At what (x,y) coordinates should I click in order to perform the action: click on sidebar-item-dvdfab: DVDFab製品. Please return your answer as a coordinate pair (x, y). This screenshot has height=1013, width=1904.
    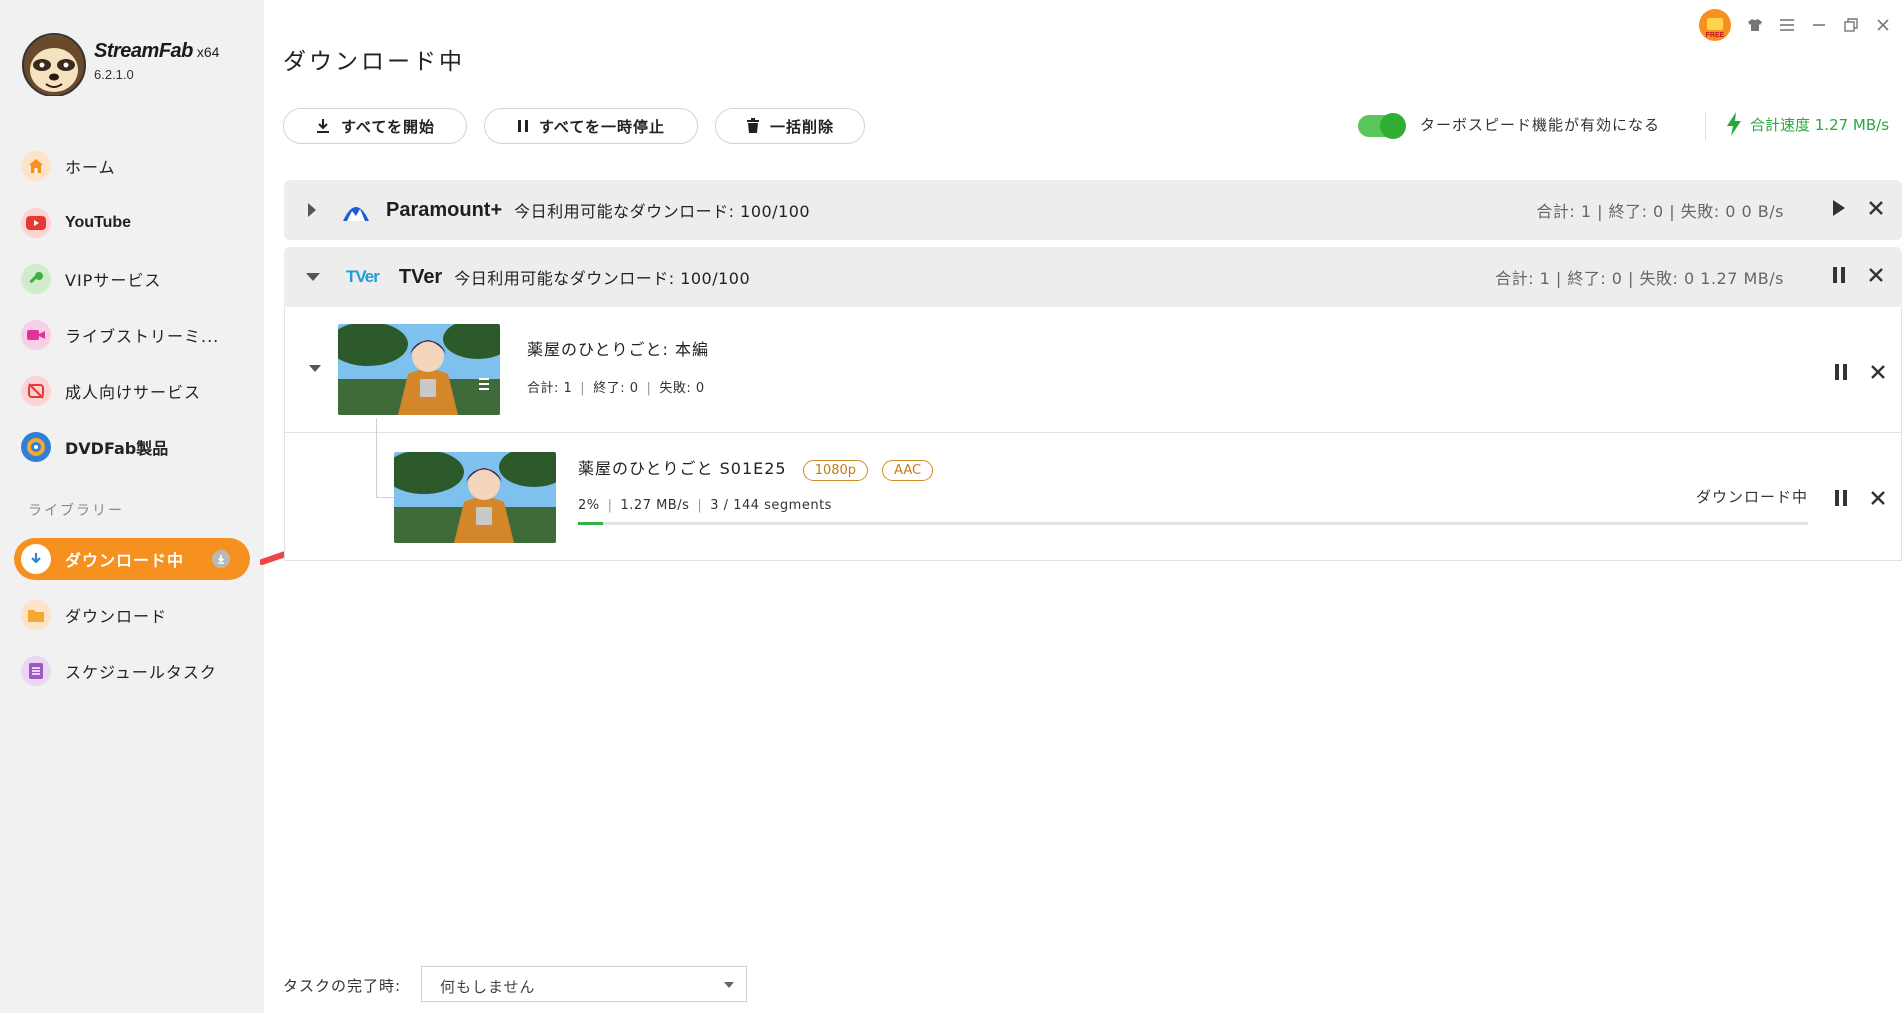
    Looking at the image, I should click on (132, 447).